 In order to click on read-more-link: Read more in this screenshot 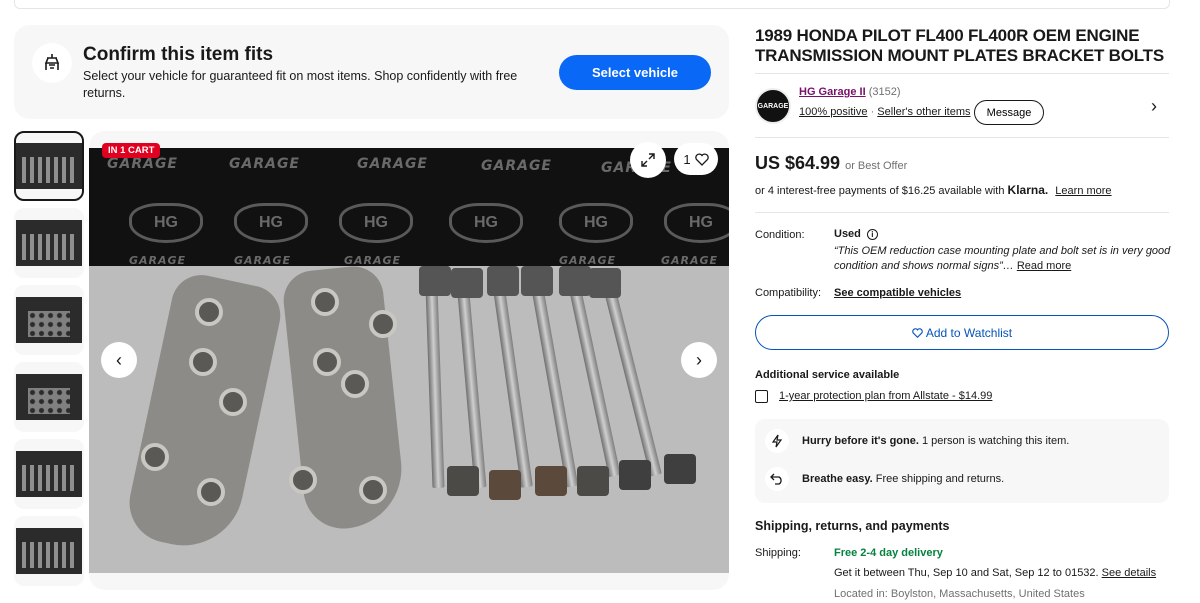, I will do `click(1044, 266)`.